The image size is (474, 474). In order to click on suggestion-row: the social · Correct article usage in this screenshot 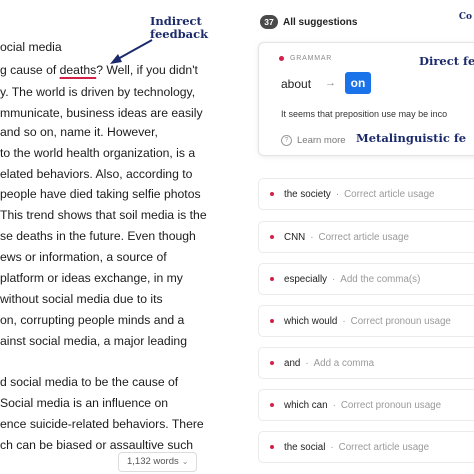, I will do `click(366, 447)`.